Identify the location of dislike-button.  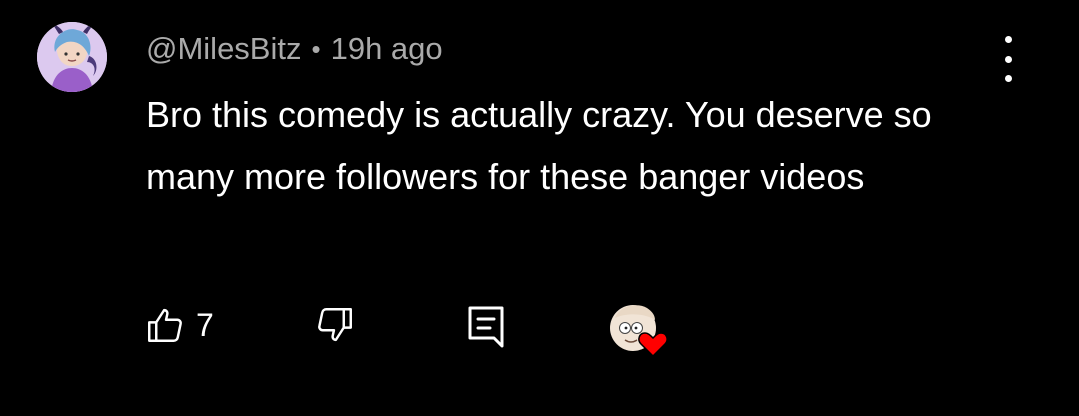
(335, 325).